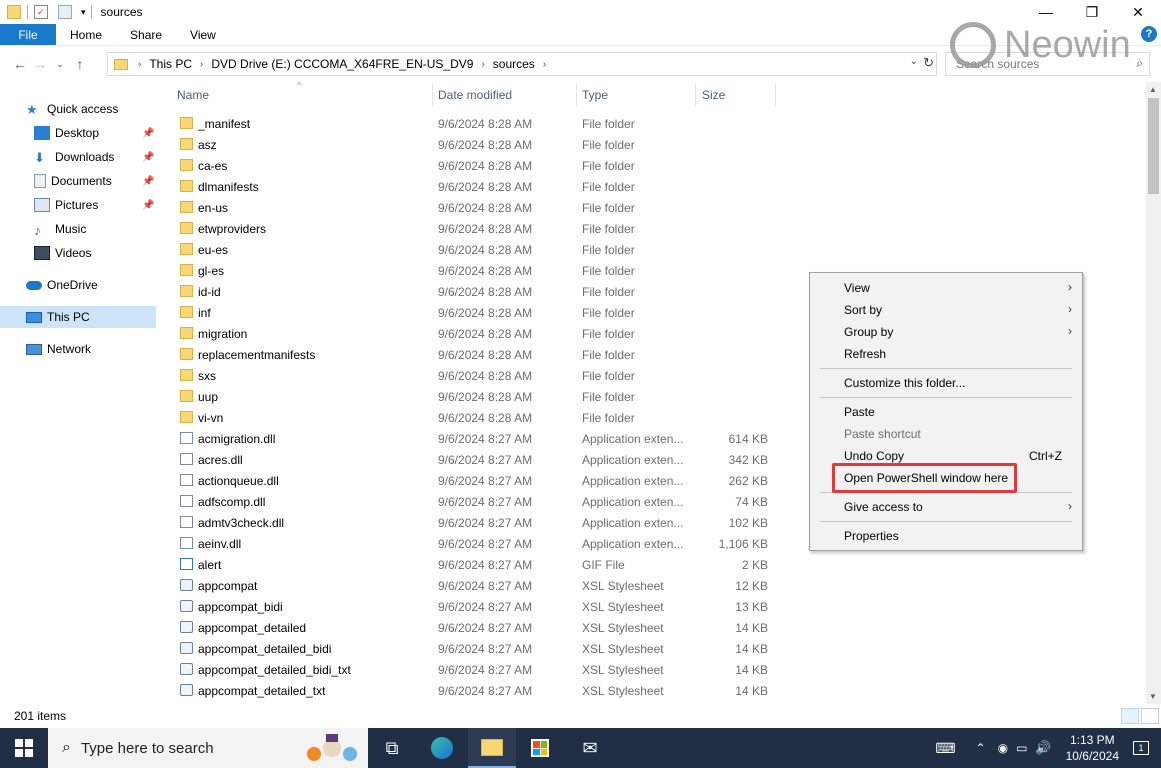 Image resolution: width=1161 pixels, height=768 pixels. What do you see at coordinates (62, 253) in the screenshot?
I see `nav-videos: Videos` at bounding box center [62, 253].